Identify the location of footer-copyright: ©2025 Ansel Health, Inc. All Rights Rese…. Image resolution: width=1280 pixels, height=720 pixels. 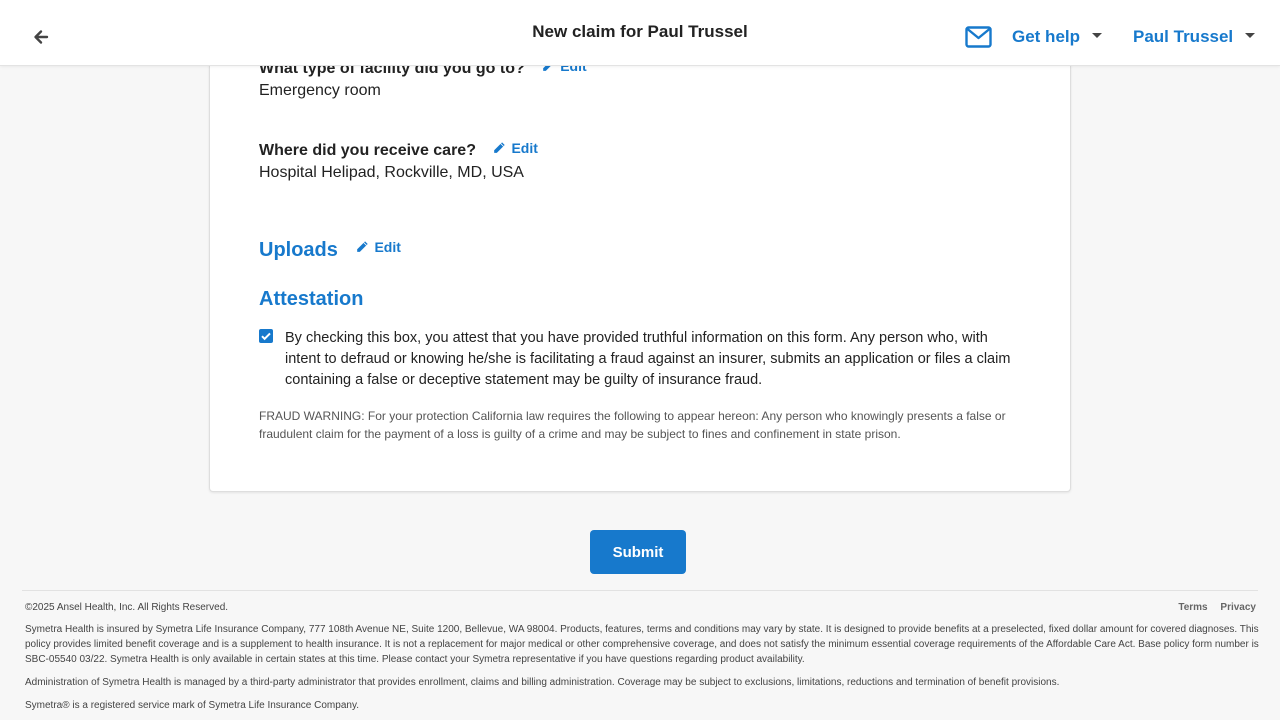
(127, 607).